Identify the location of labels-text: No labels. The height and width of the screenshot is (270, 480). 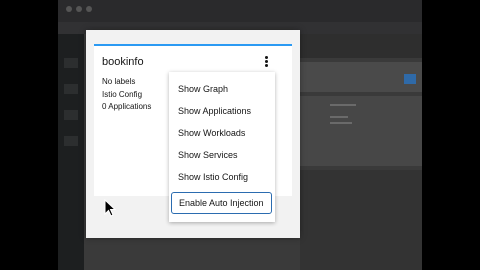
(119, 81).